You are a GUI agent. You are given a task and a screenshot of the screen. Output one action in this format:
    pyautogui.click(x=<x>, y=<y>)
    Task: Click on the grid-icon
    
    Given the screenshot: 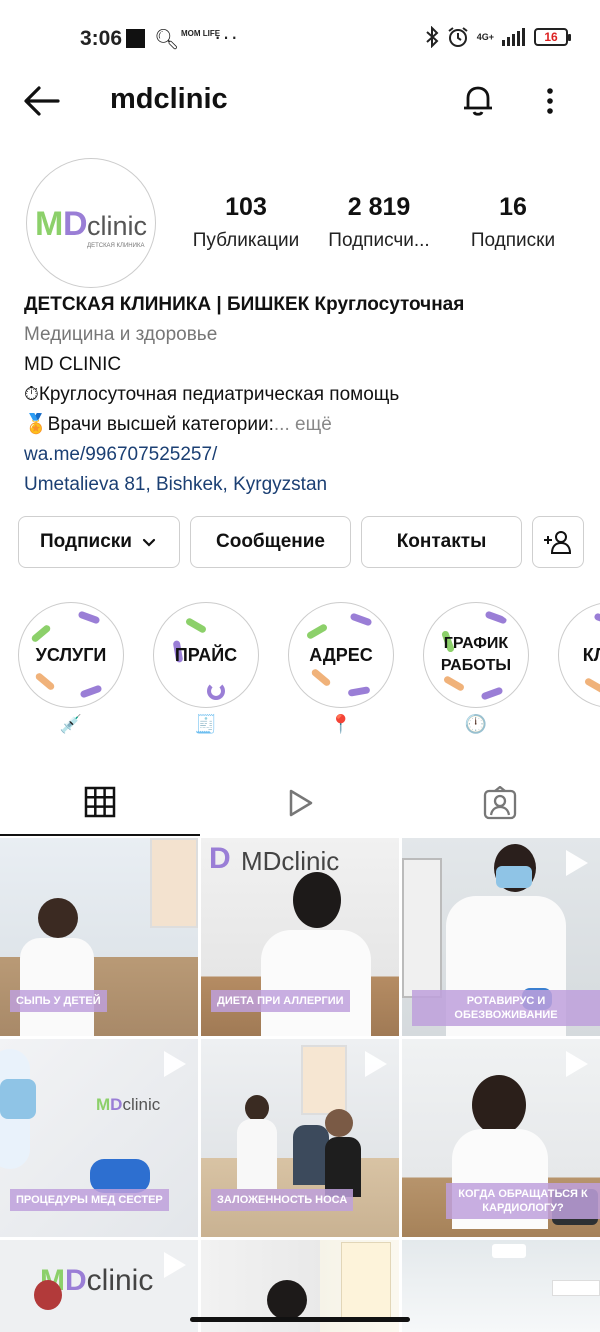 What is the action you would take?
    pyautogui.click(x=100, y=802)
    